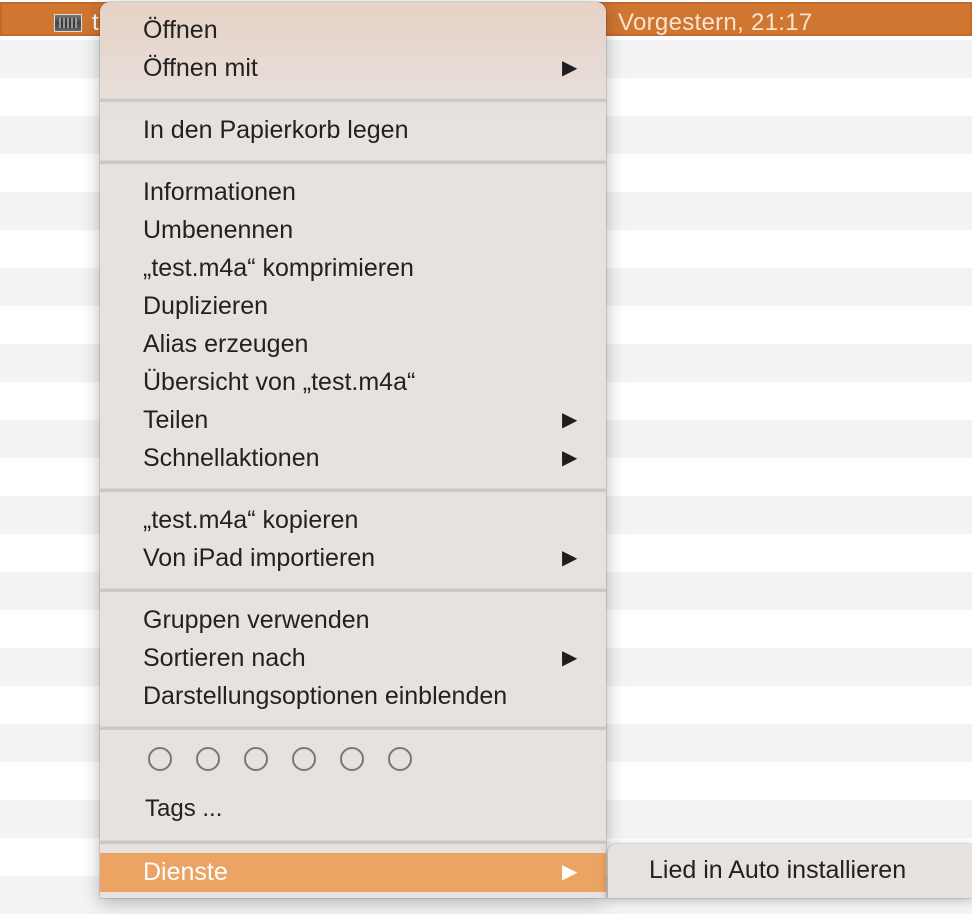 The image size is (972, 914). What do you see at coordinates (353, 230) in the screenshot?
I see `menu-item-umbenennen: Umbenennen` at bounding box center [353, 230].